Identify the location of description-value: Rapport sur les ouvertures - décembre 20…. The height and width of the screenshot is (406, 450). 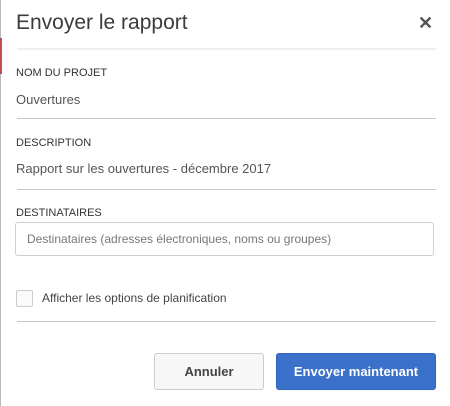
(144, 168).